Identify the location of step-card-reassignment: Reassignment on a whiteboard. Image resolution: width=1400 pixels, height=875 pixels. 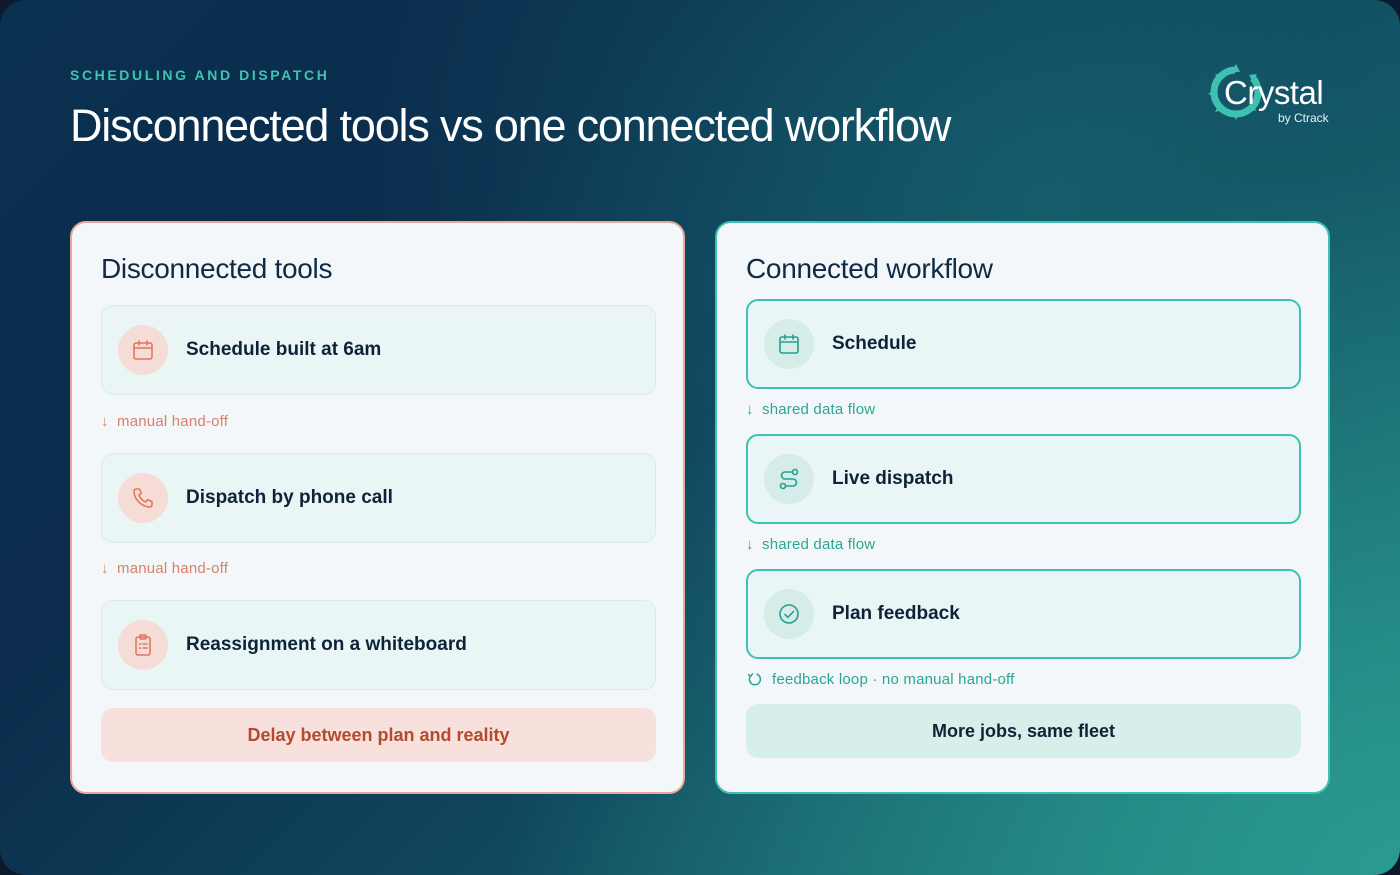
(378, 645).